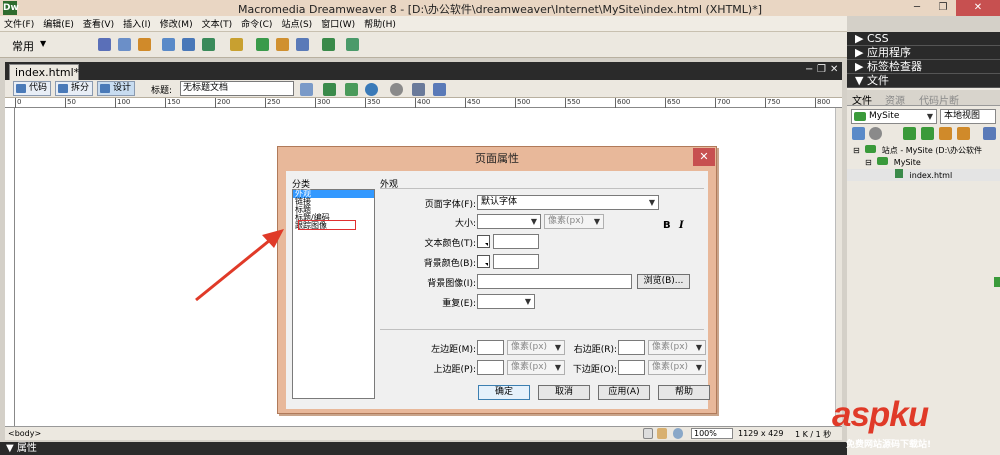  Describe the element at coordinates (909, 133) in the screenshot. I see `get-files-icon` at that location.